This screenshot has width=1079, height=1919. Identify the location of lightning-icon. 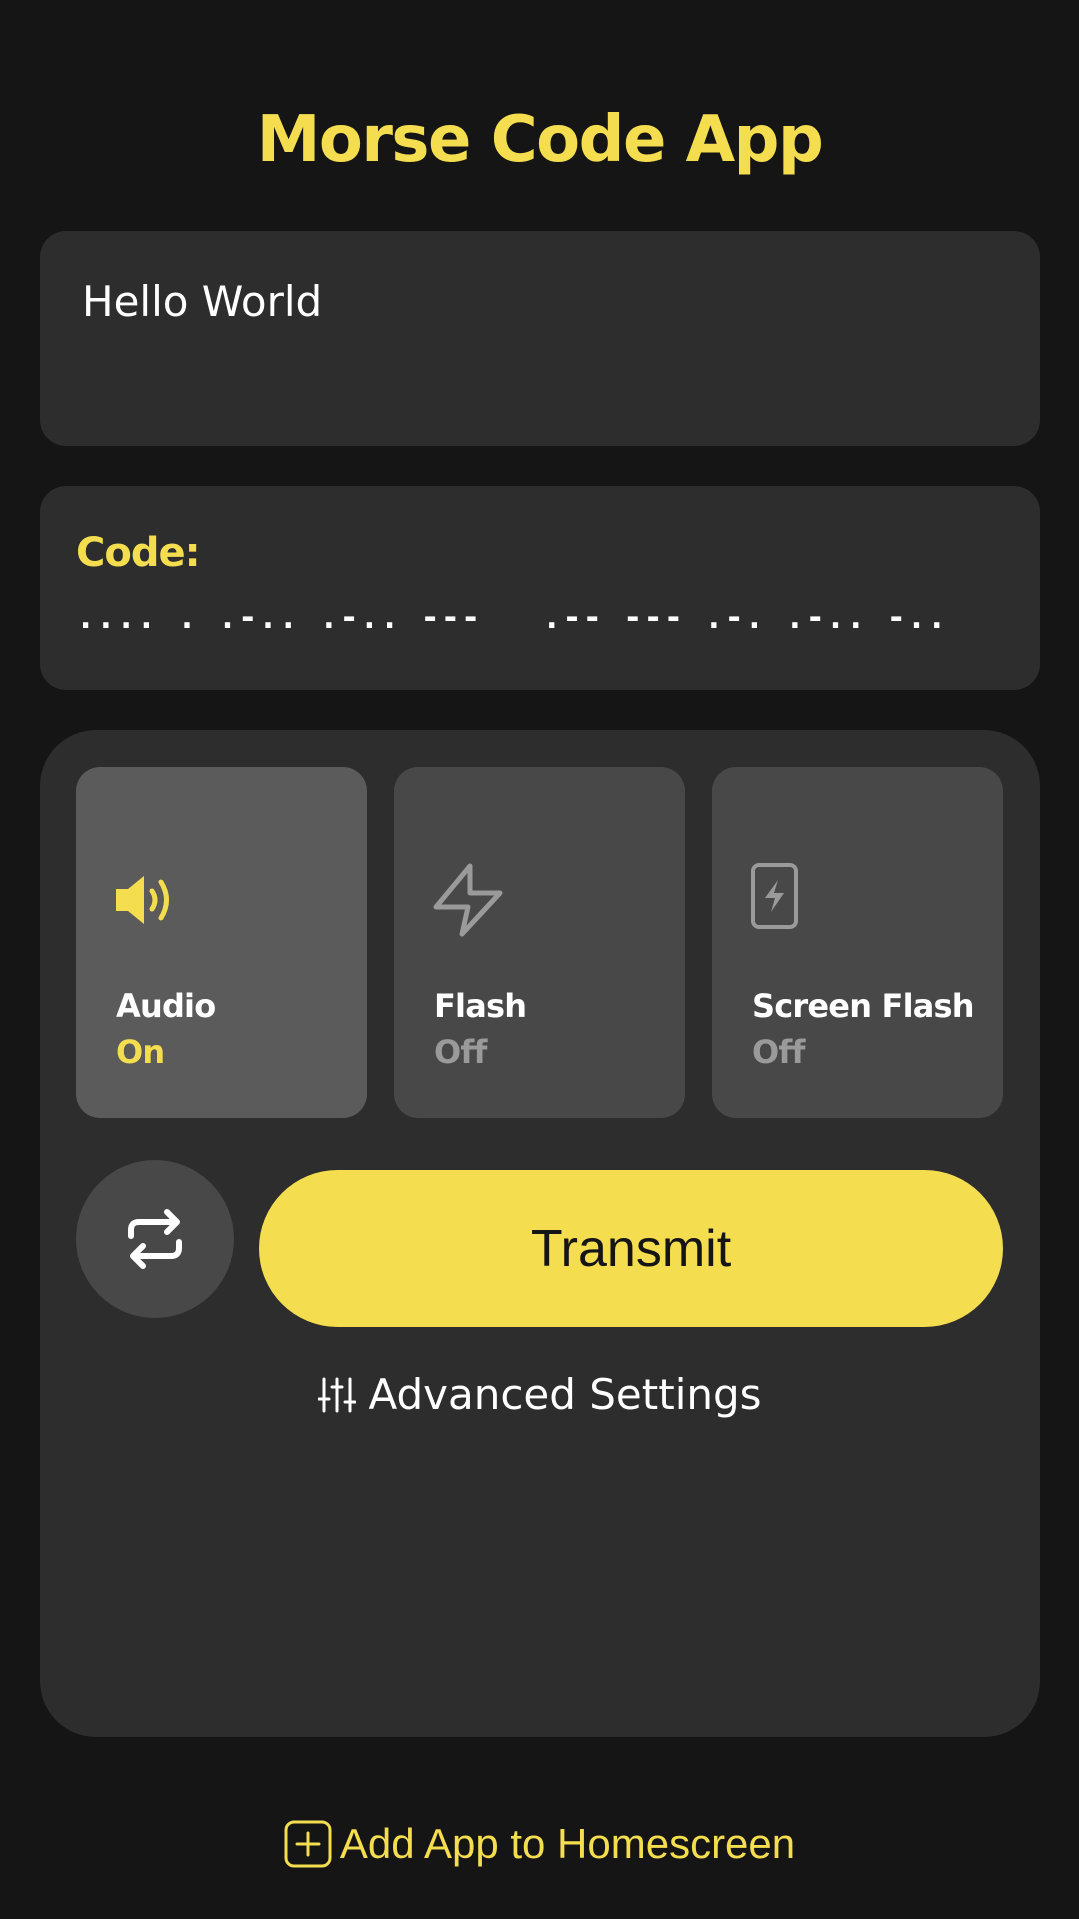
(468, 900).